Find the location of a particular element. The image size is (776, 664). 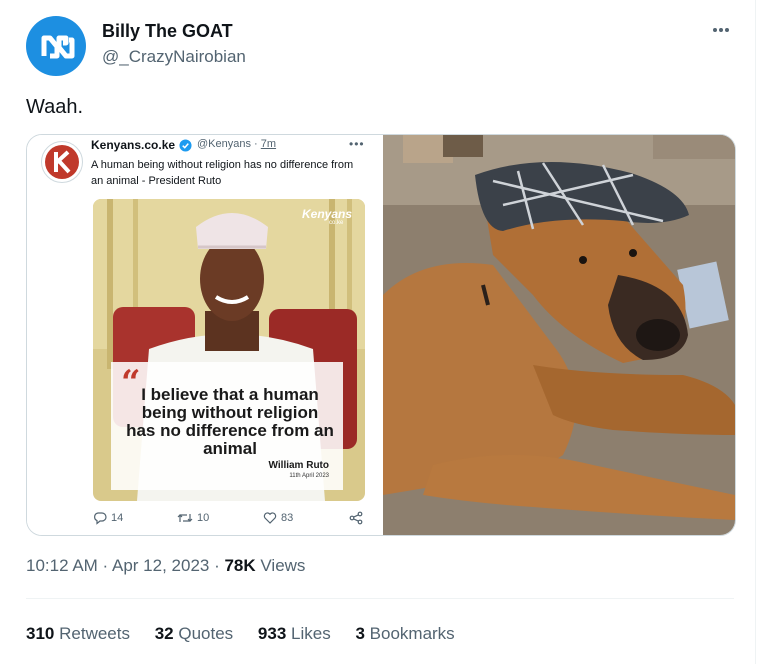

quoted-author-name: Kenyans.co.ke is located at coordinates (133, 145).